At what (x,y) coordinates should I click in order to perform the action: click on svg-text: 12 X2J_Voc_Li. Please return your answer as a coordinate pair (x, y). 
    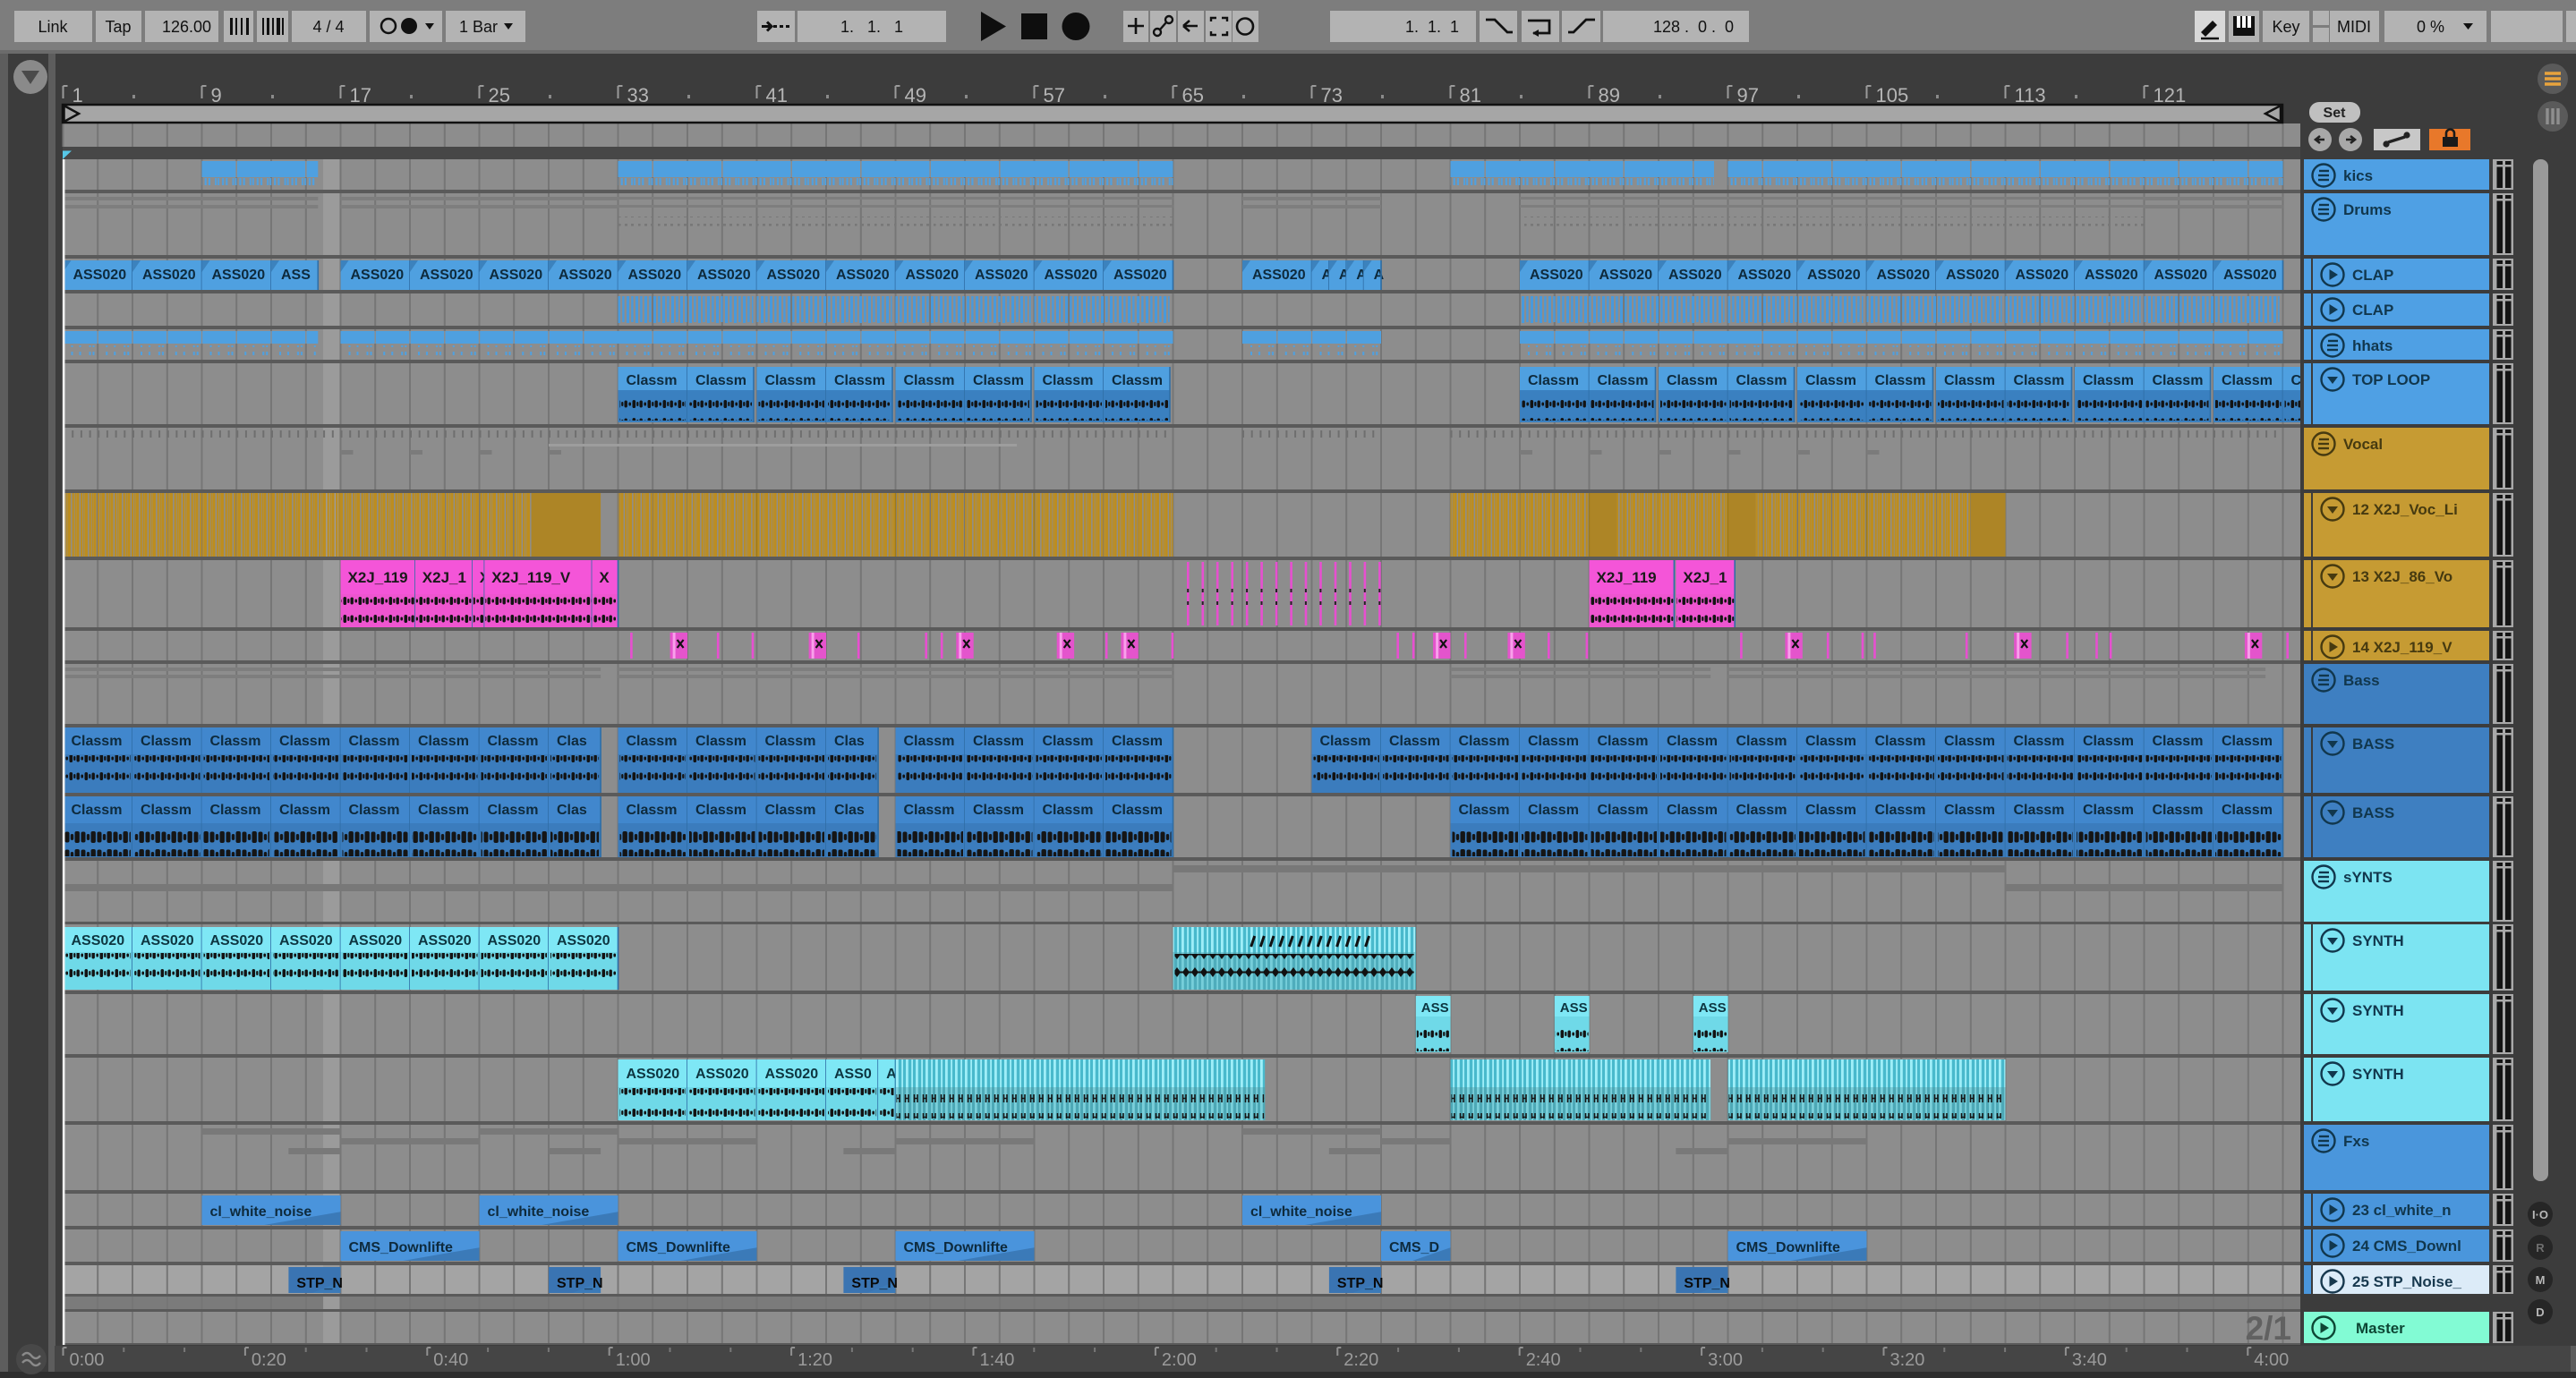
    Looking at the image, I should click on (2405, 509).